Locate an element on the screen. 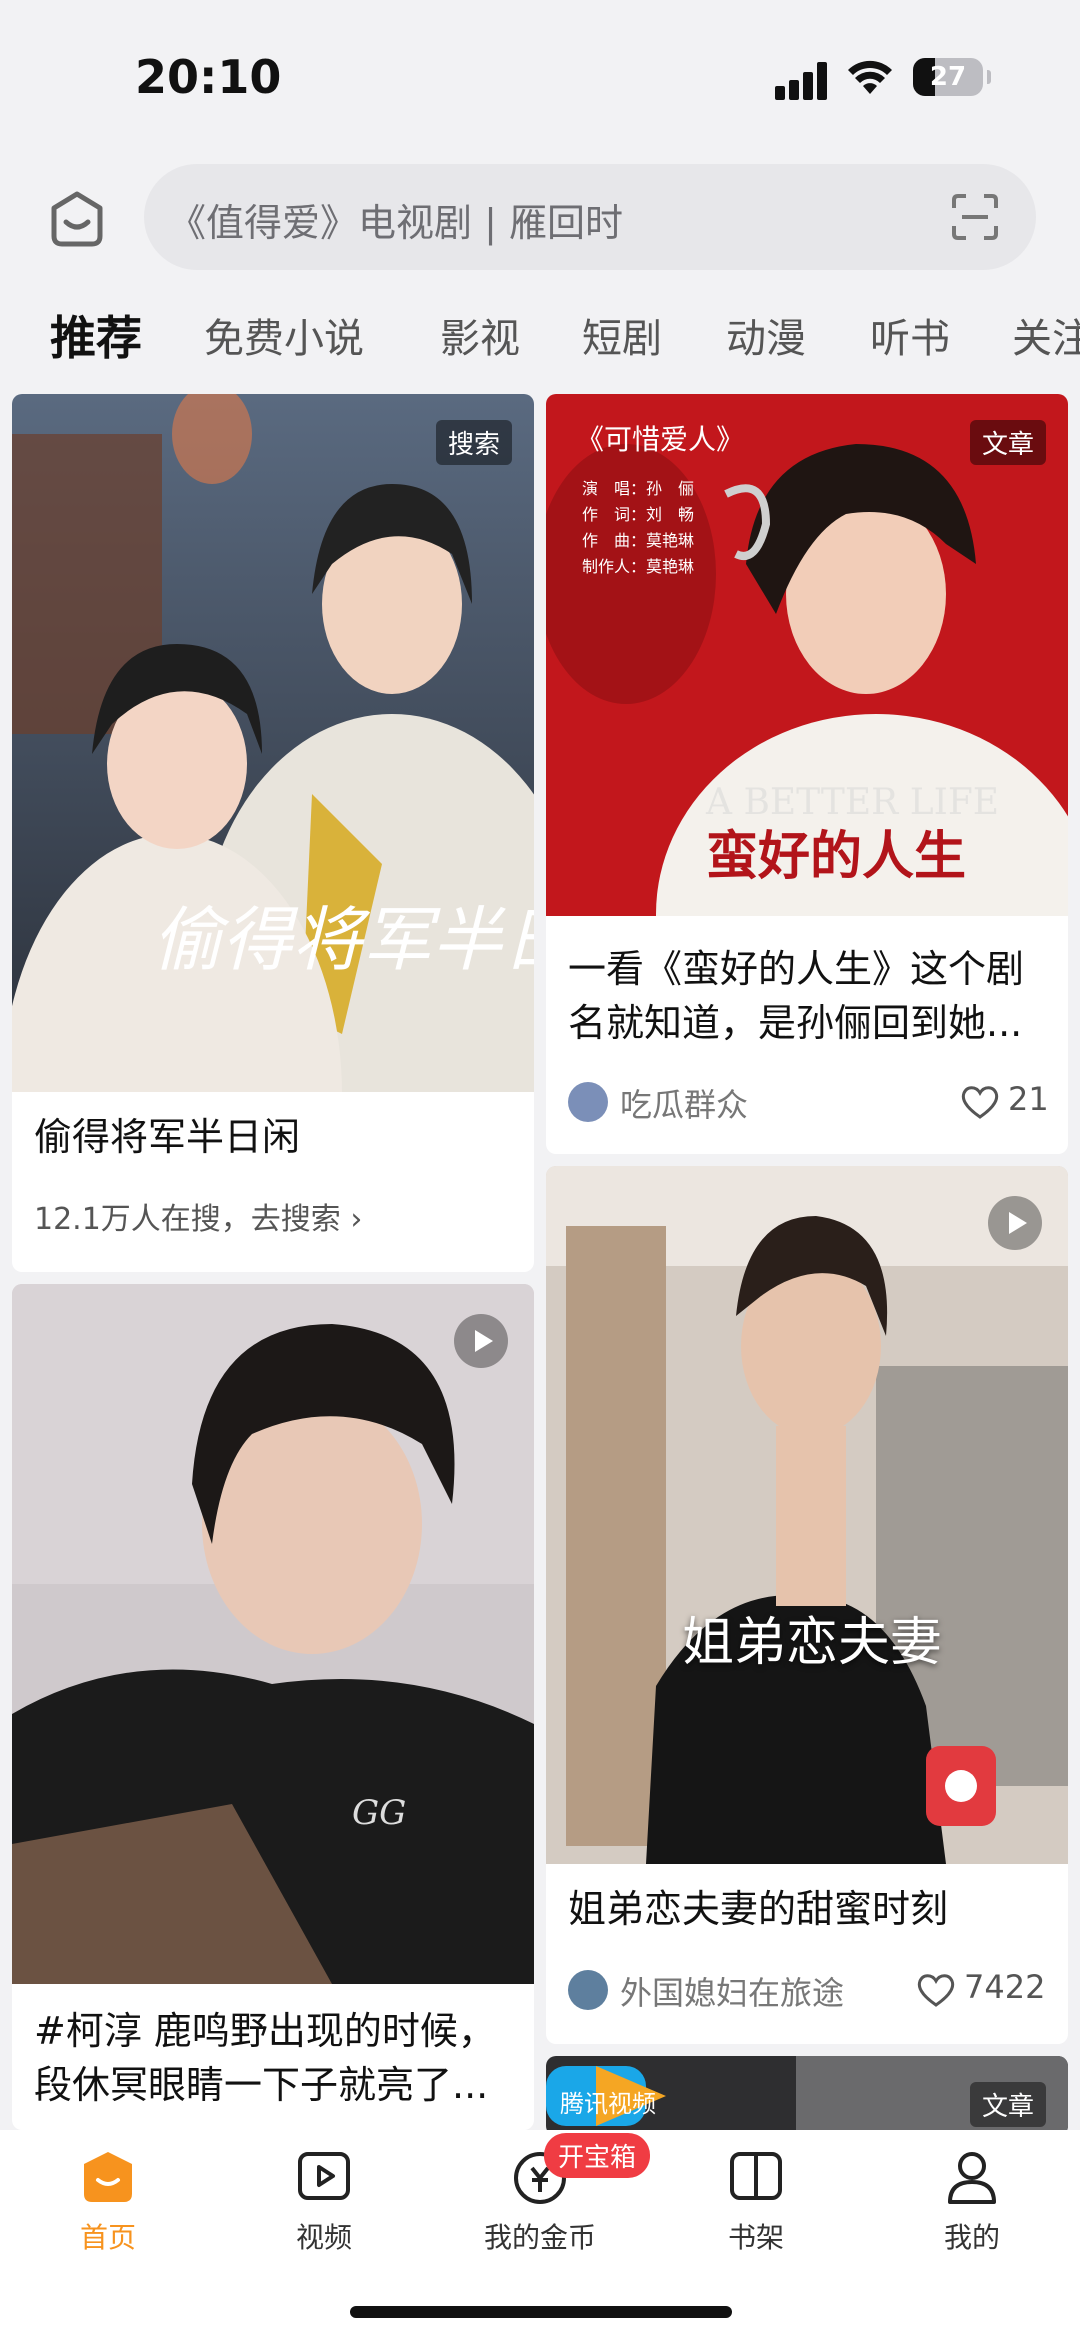 The width and height of the screenshot is (1080, 2341). nav-profile: 我的 is located at coordinates (972, 2201).